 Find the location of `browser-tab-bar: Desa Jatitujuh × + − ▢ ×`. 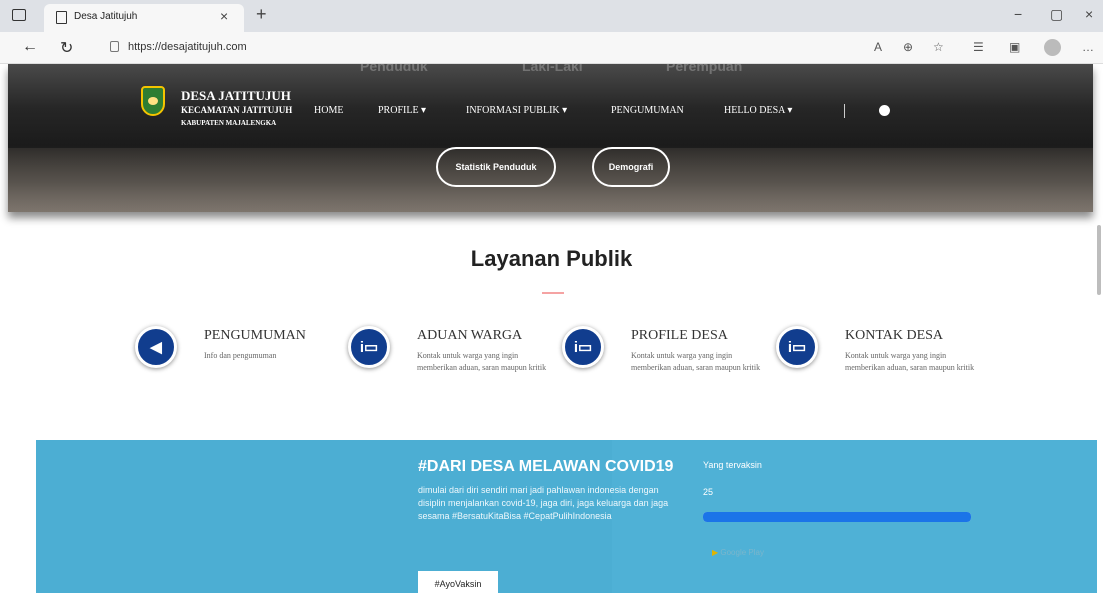

browser-tab-bar: Desa Jatitujuh × + − ▢ × is located at coordinates (551, 16).